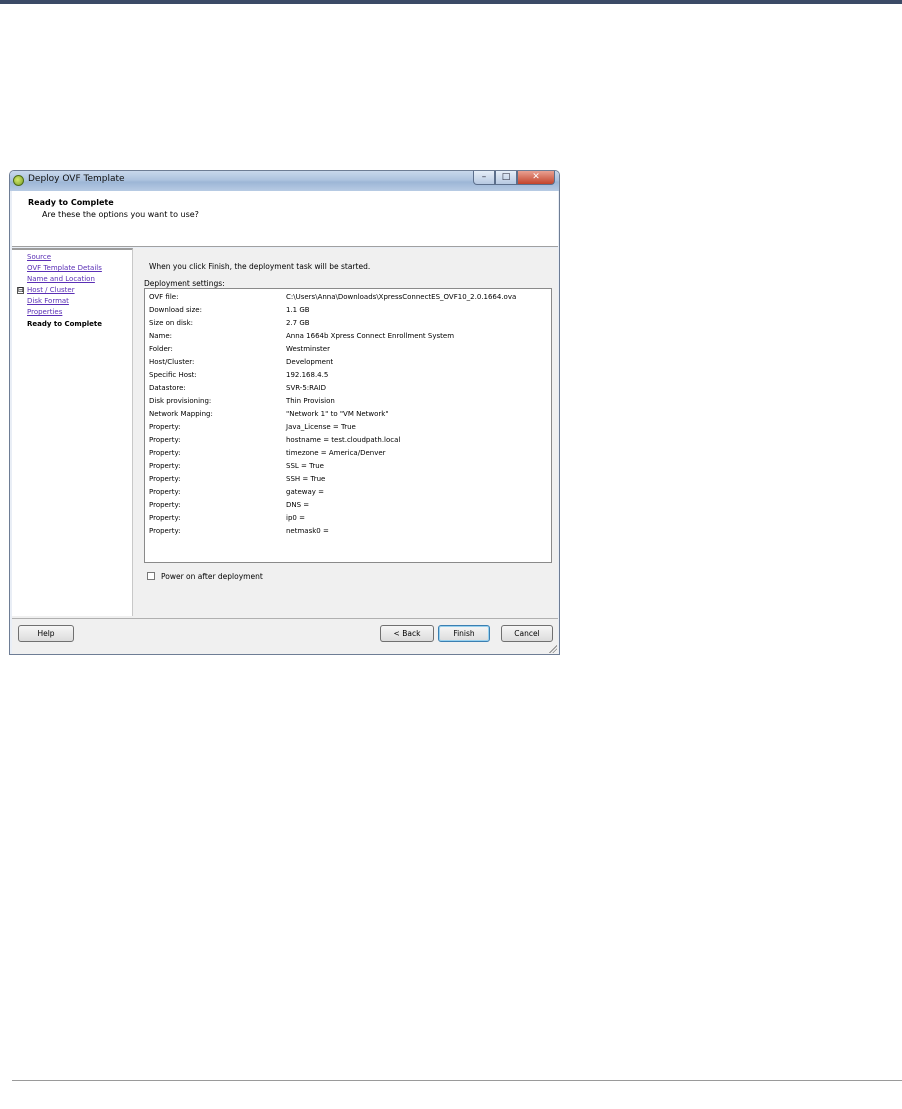 The width and height of the screenshot is (902, 1109). I want to click on nav-step-name-and-location: Name and Location, so click(61, 279).